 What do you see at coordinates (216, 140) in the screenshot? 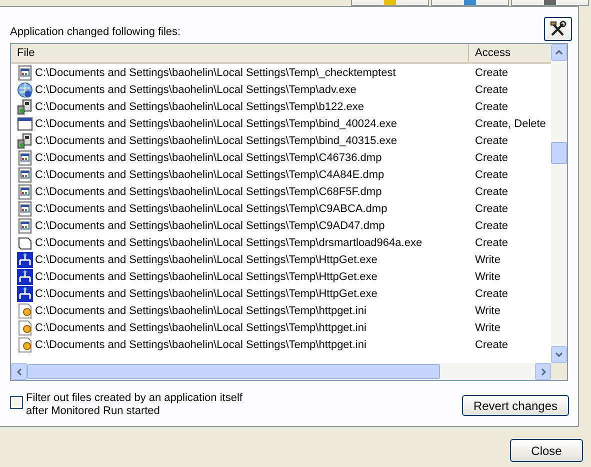
I see `file-path: C:\Documents and Settings\baohelin\Local Settings\Temp\bind_40315.exe` at bounding box center [216, 140].